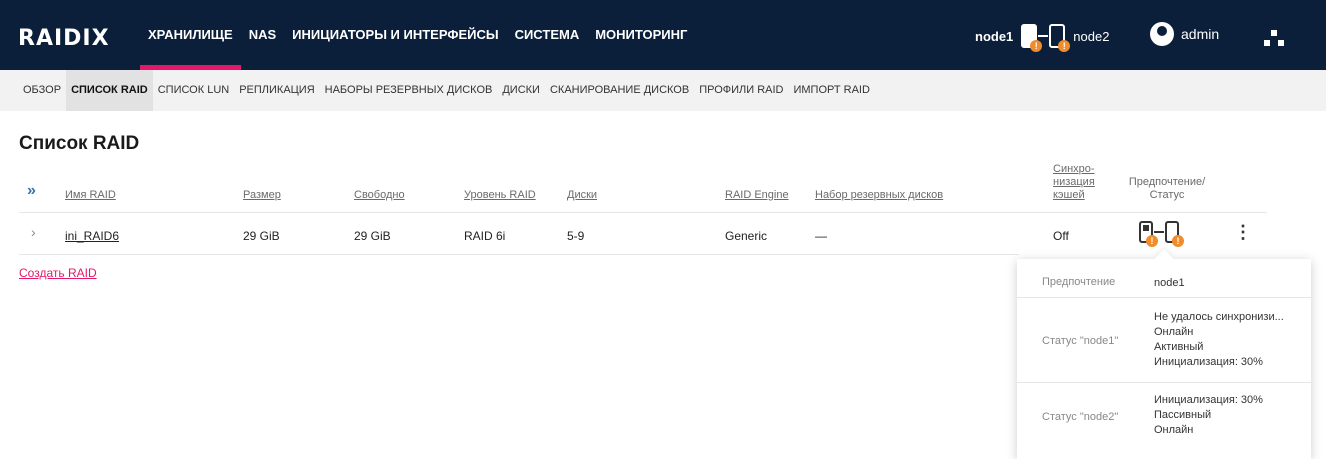 The height and width of the screenshot is (459, 1326). Describe the element at coordinates (190, 35) in the screenshot. I see `nav-storage: ХРАНИЛИЩЕ` at that location.